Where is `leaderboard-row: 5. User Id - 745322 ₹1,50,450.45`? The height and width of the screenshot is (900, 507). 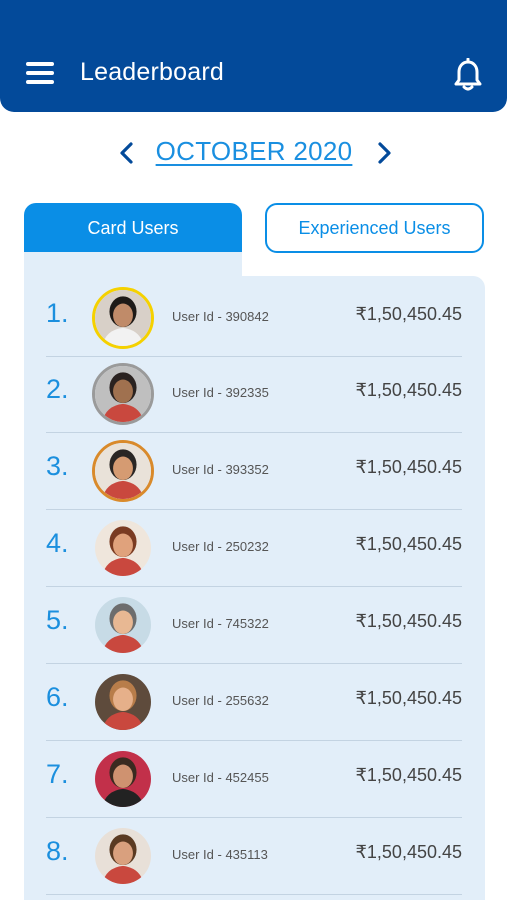
leaderboard-row: 5. User Id - 745322 ₹1,50,450.45 is located at coordinates (254, 625).